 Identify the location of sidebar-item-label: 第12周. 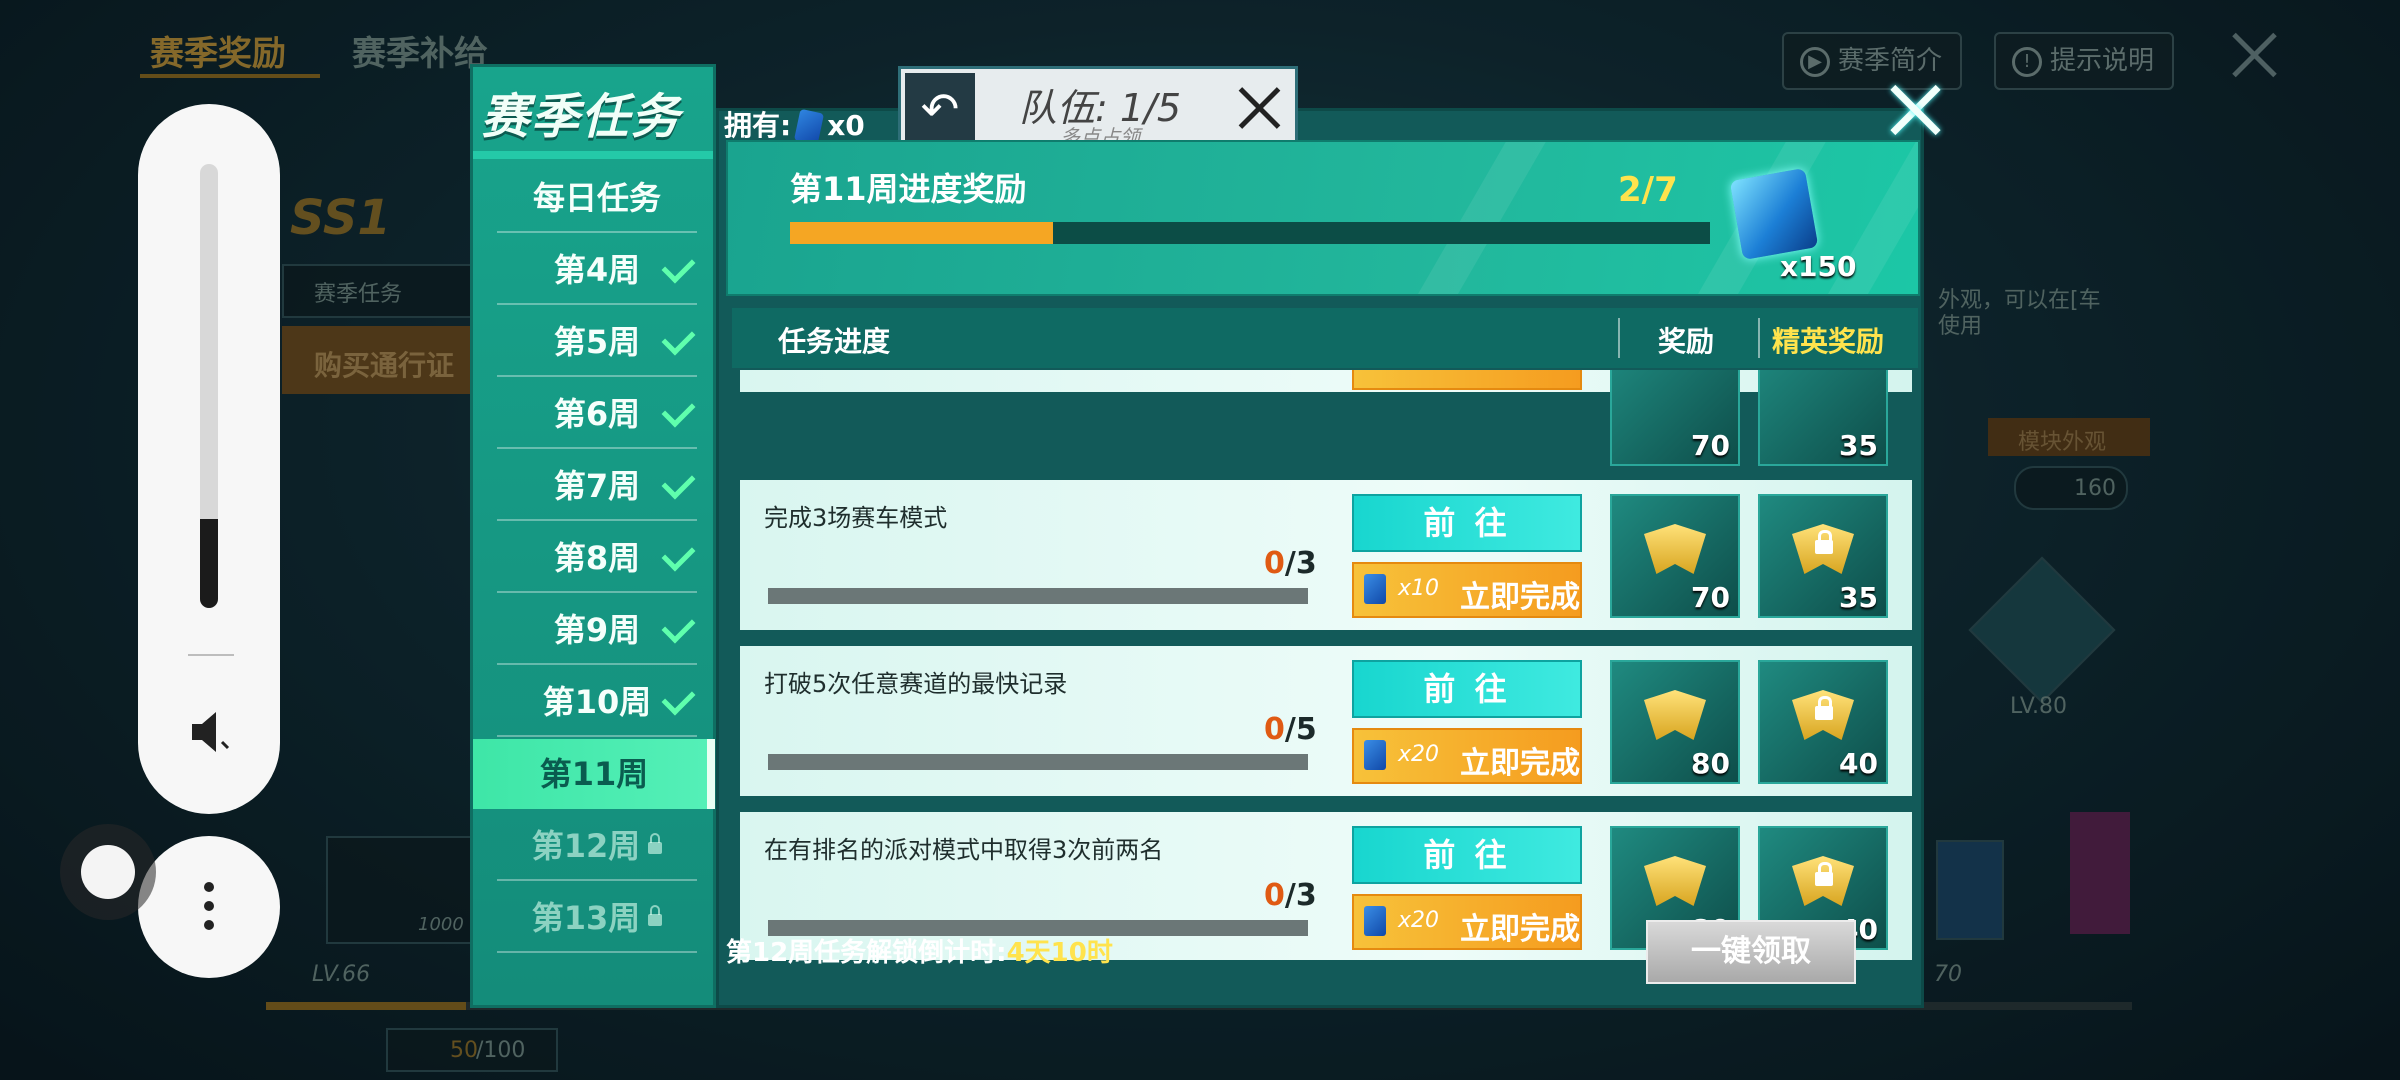
(586, 846).